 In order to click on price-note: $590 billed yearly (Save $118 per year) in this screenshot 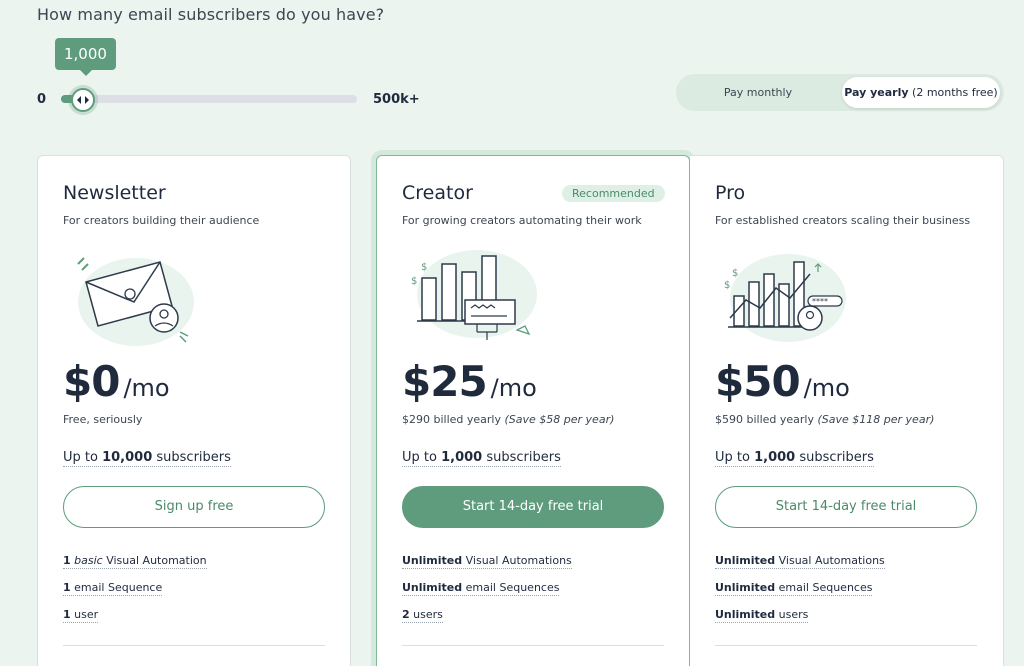, I will do `click(824, 419)`.